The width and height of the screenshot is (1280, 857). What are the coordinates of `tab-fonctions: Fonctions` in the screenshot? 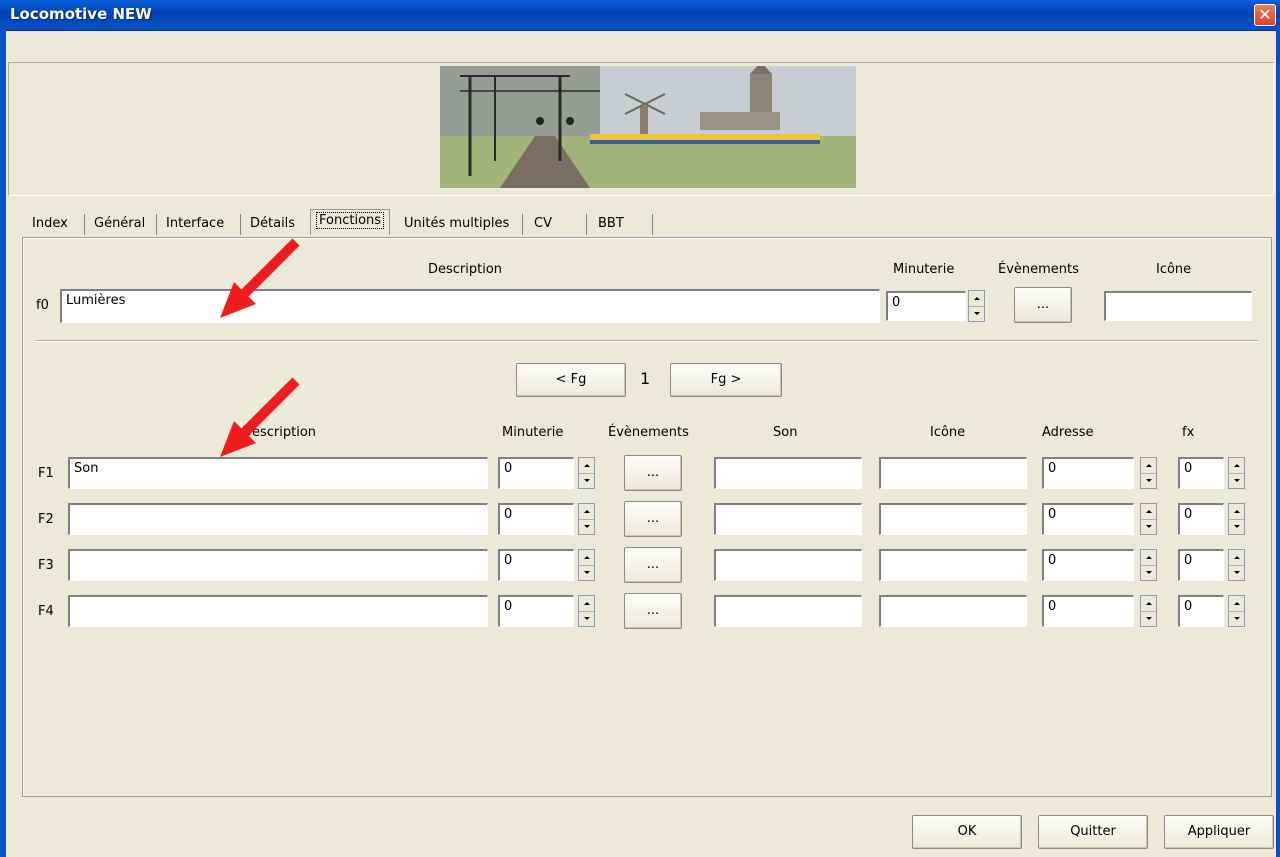 It's located at (350, 222).